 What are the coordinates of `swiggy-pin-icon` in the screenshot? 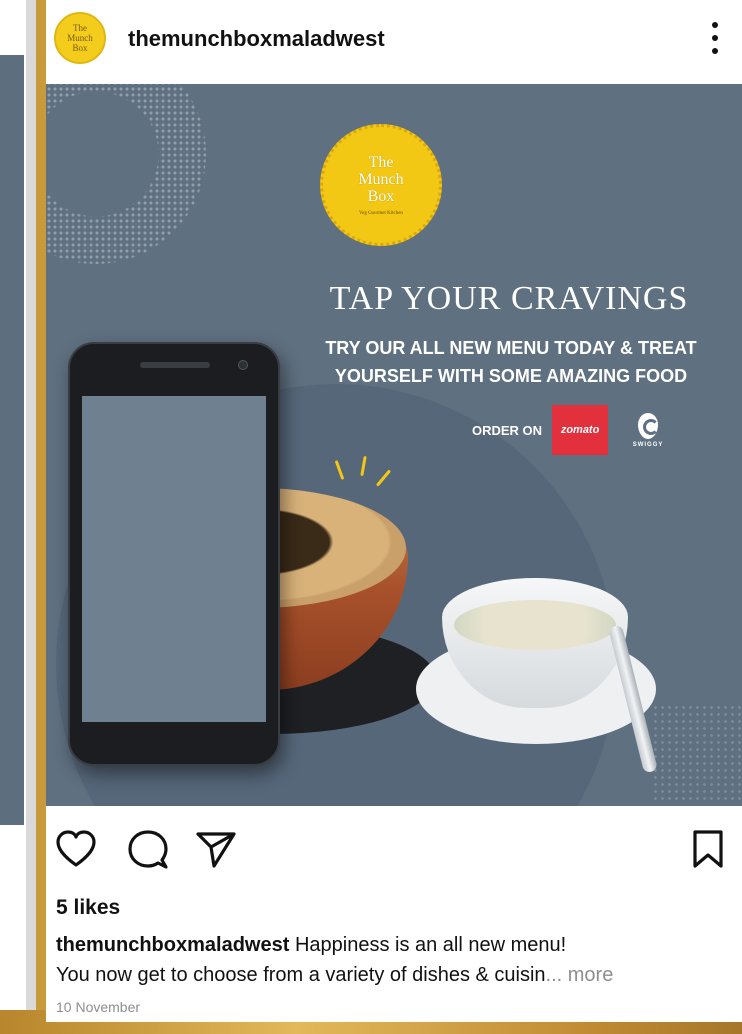 It's located at (649, 425).